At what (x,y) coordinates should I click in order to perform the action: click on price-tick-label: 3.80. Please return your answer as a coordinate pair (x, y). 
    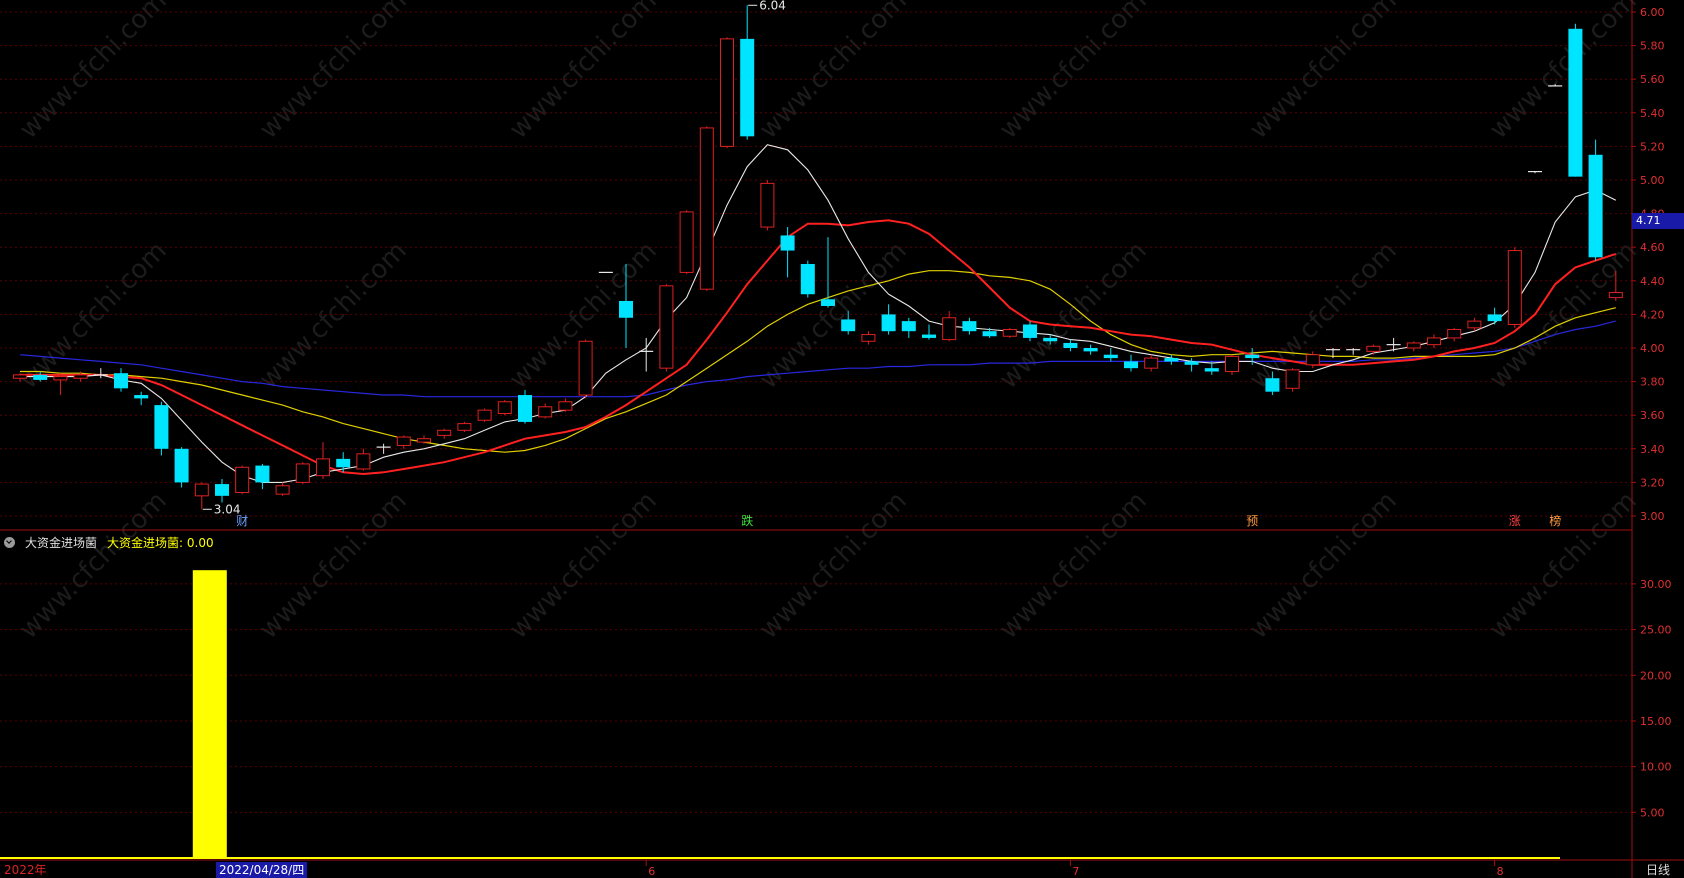
    Looking at the image, I should click on (1652, 382).